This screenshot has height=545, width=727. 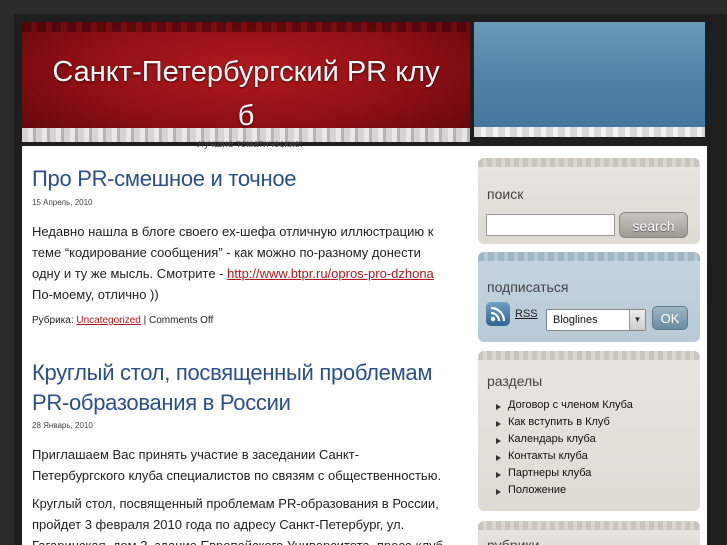 I want to click on post-meta: Рубрика: Uncategorized | Comments Off, so click(x=122, y=320).